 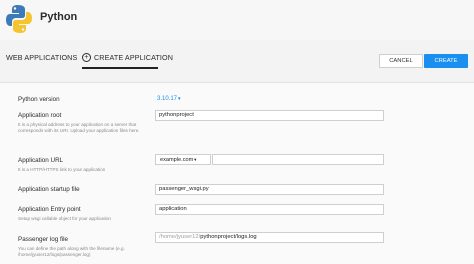 What do you see at coordinates (269, 237) in the screenshot?
I see `log-file-input: /home/jyuser12/pythonproject/logs.log` at bounding box center [269, 237].